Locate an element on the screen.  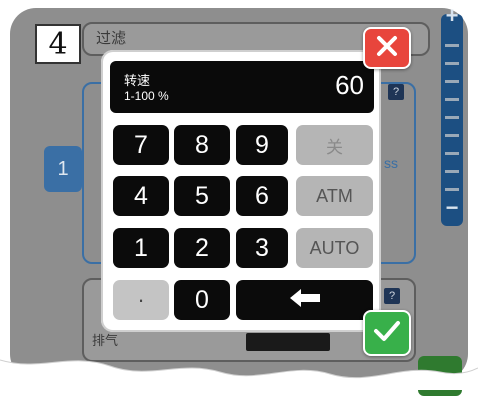
confirm-button is located at coordinates (387, 333).